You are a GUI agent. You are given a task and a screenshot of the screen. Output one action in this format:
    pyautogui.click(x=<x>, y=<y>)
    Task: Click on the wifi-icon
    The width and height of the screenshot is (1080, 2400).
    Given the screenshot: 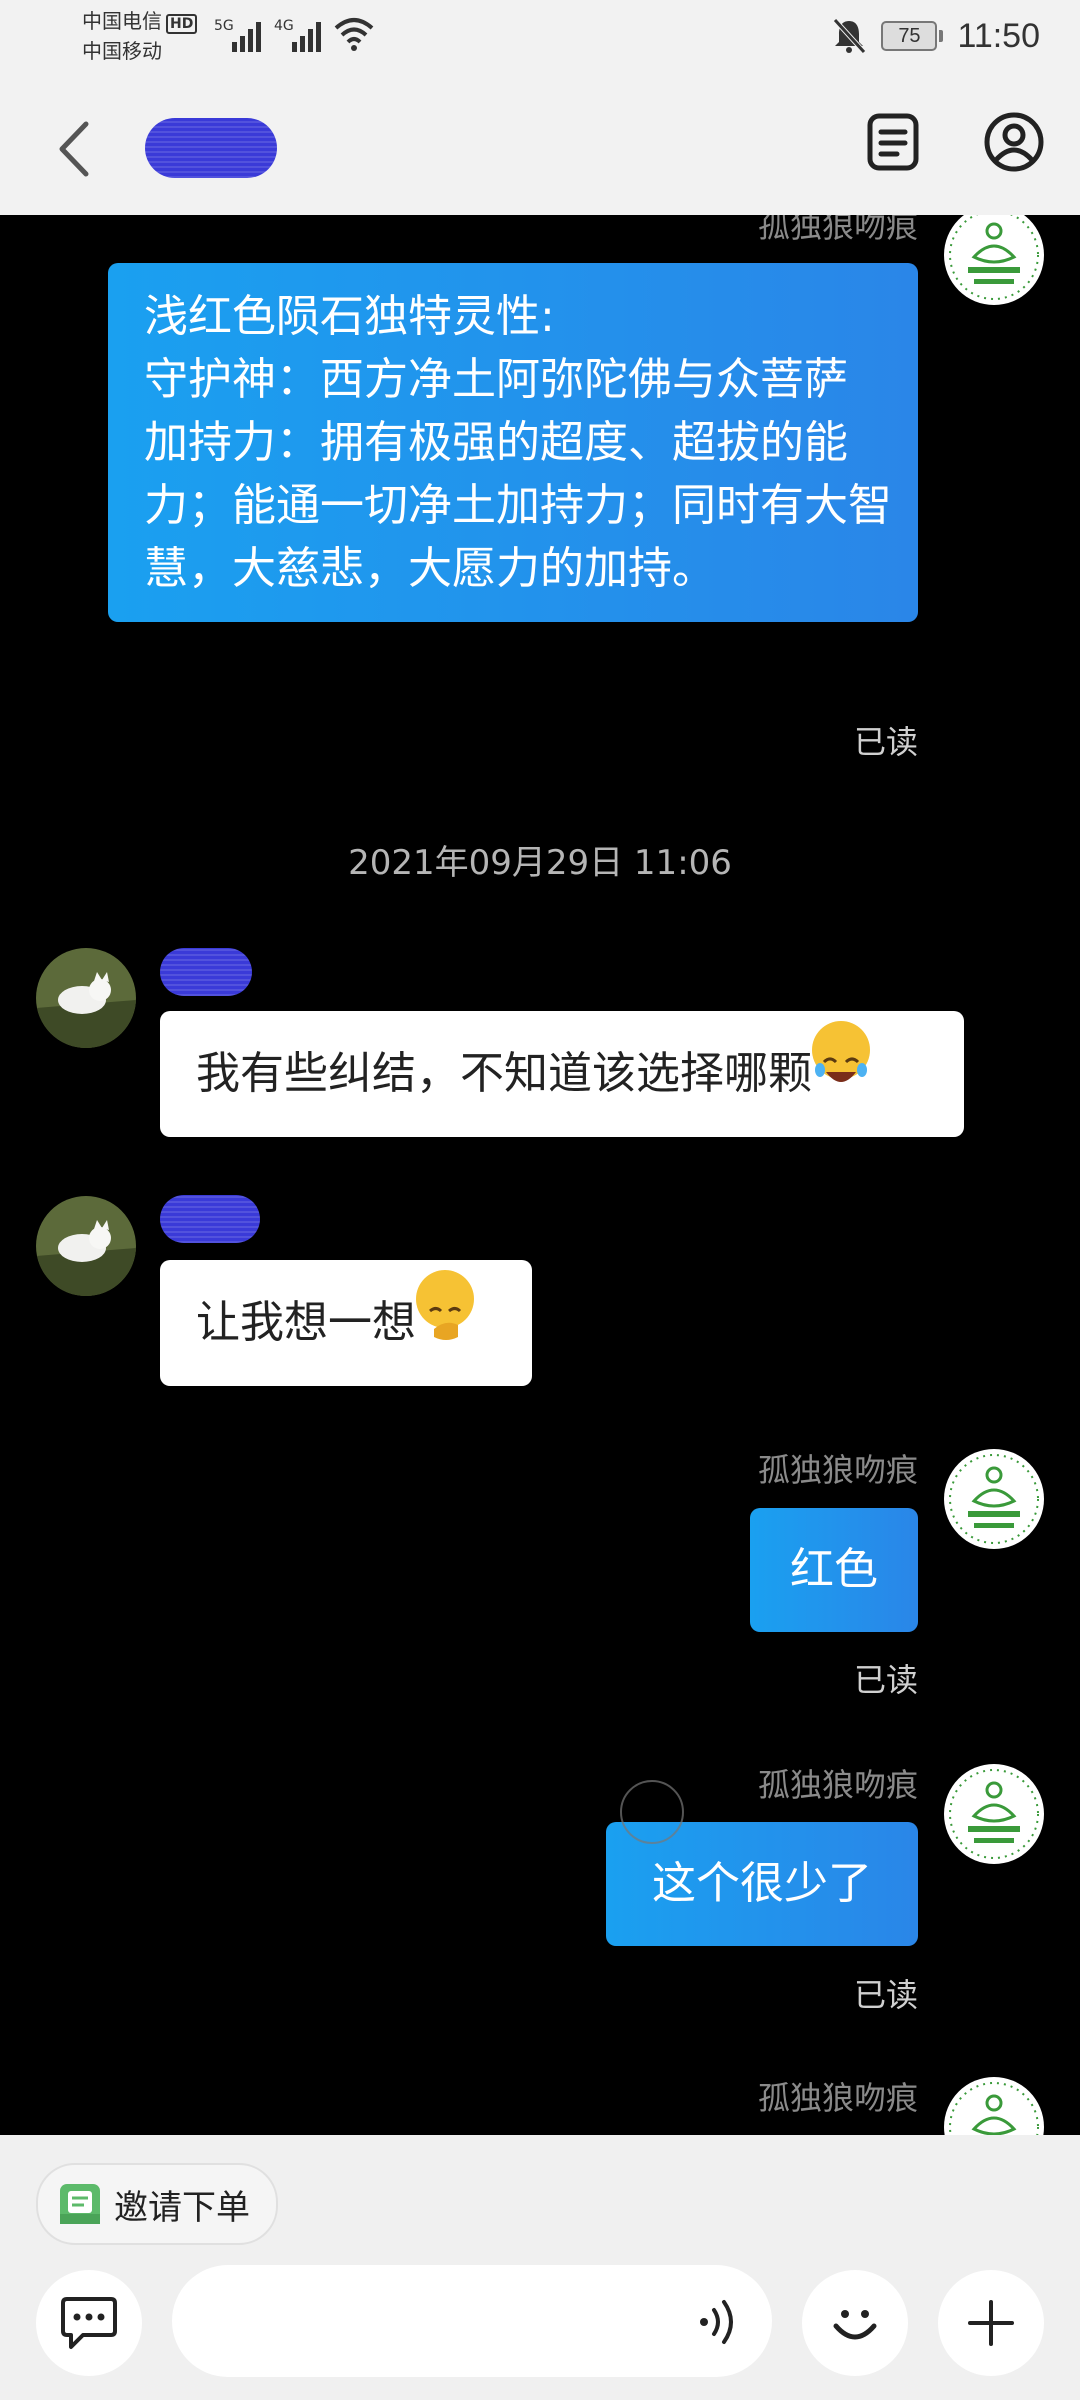 What is the action you would take?
    pyautogui.click(x=354, y=34)
    